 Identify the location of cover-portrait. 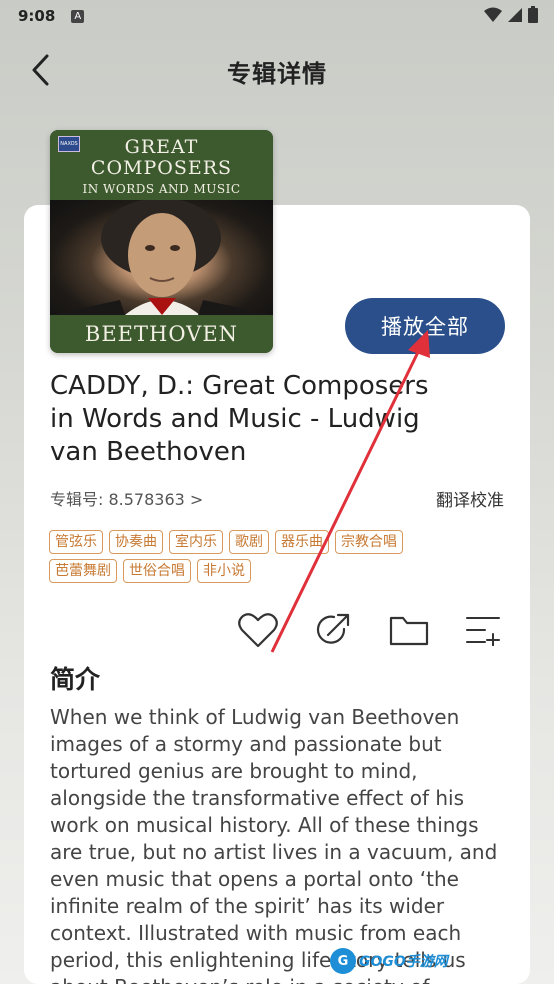
(161, 256).